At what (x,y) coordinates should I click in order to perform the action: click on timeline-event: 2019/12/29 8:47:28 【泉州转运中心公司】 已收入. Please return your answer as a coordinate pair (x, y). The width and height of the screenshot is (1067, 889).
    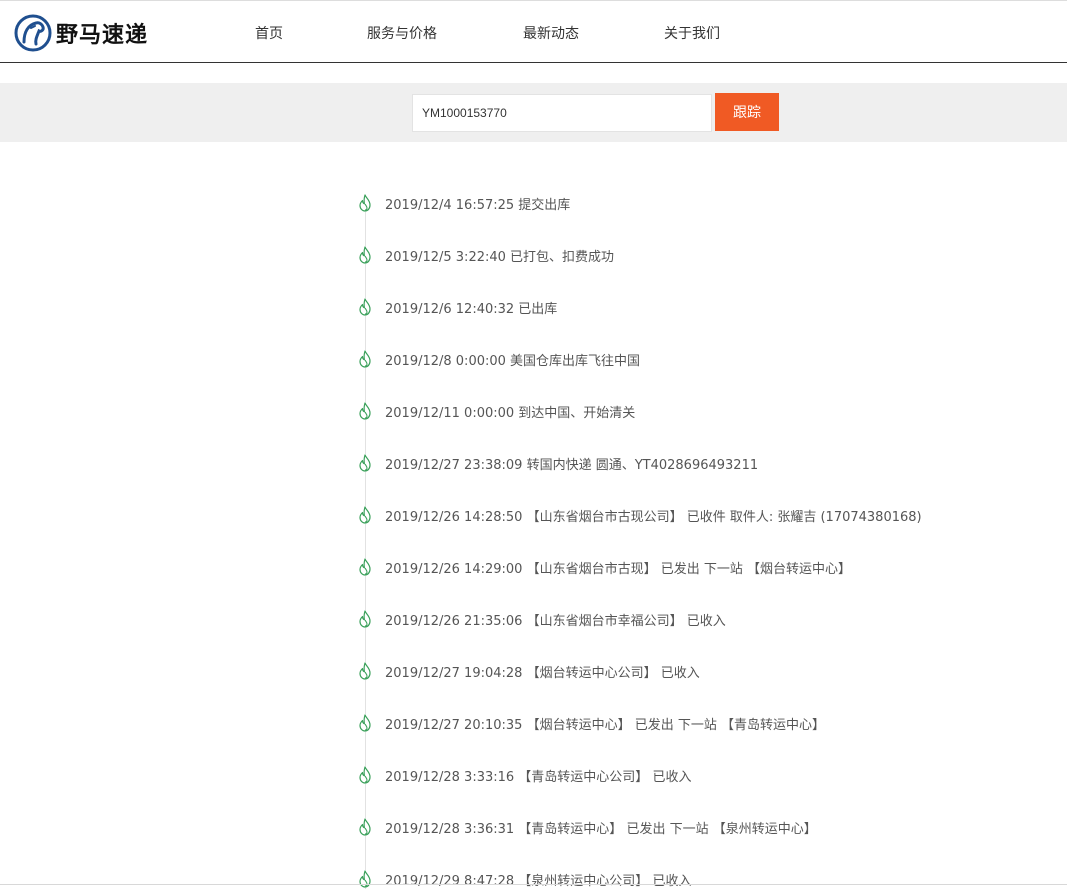
    Looking at the image, I should click on (524, 878).